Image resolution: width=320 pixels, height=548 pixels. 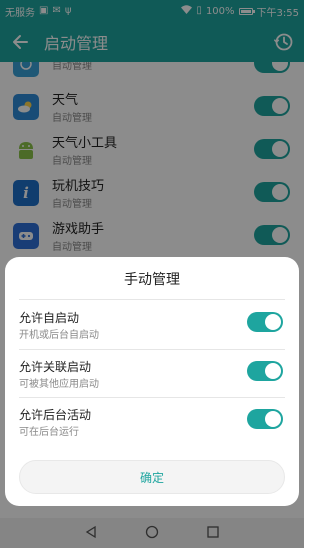 What do you see at coordinates (265, 419) in the screenshot?
I see `background-toggle` at bounding box center [265, 419].